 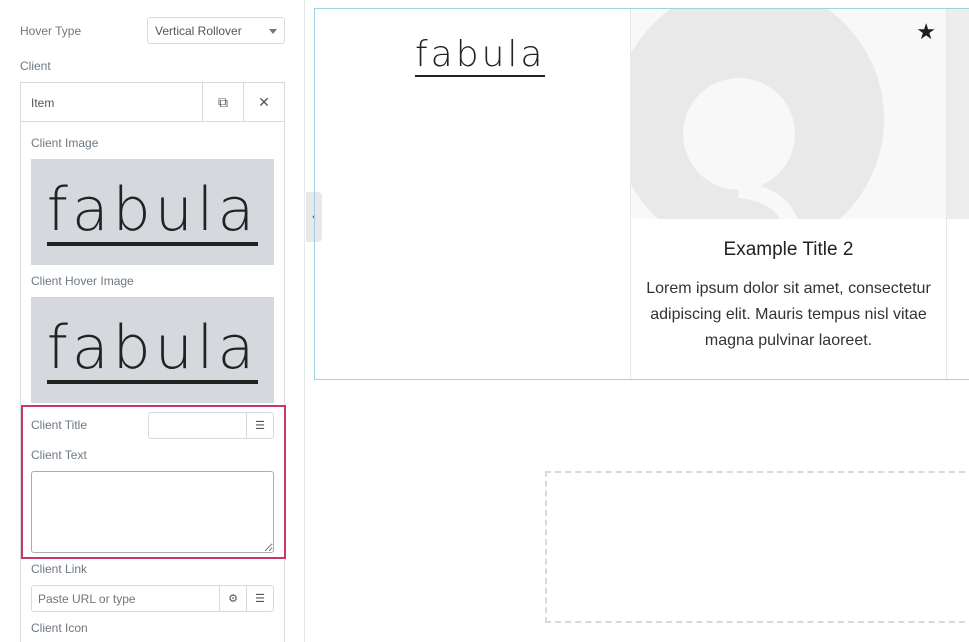 I want to click on client-image-logo: fabula, so click(x=152, y=210).